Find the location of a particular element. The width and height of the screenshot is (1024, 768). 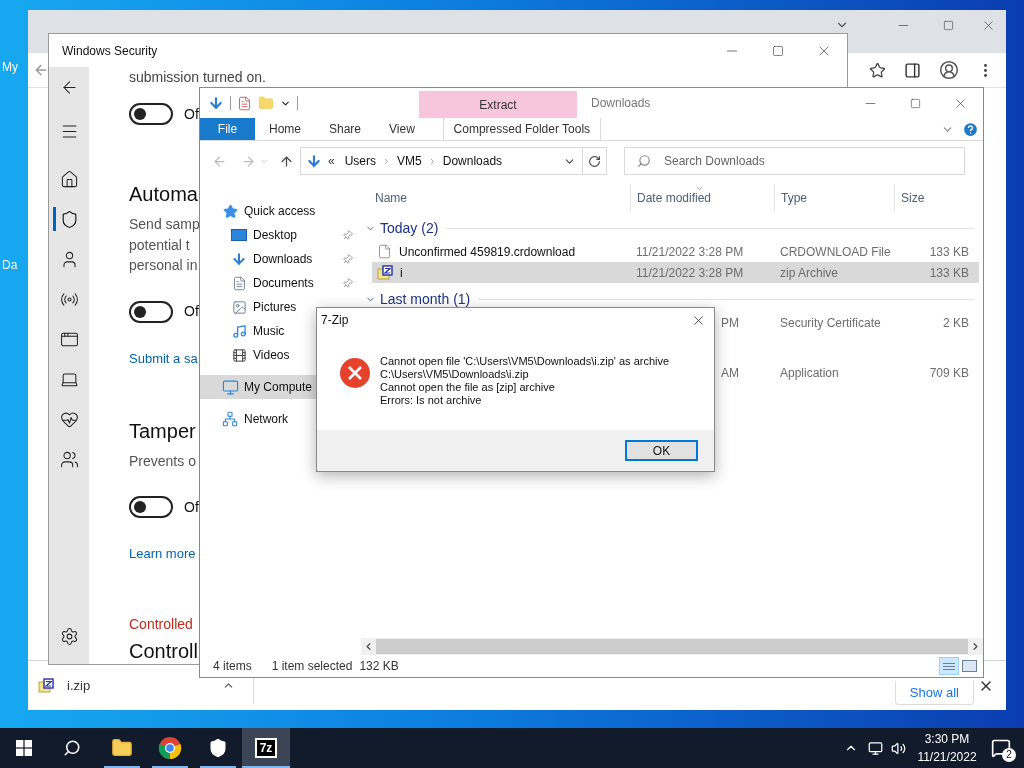

navigation-item: Desktop is located at coordinates (280, 235).